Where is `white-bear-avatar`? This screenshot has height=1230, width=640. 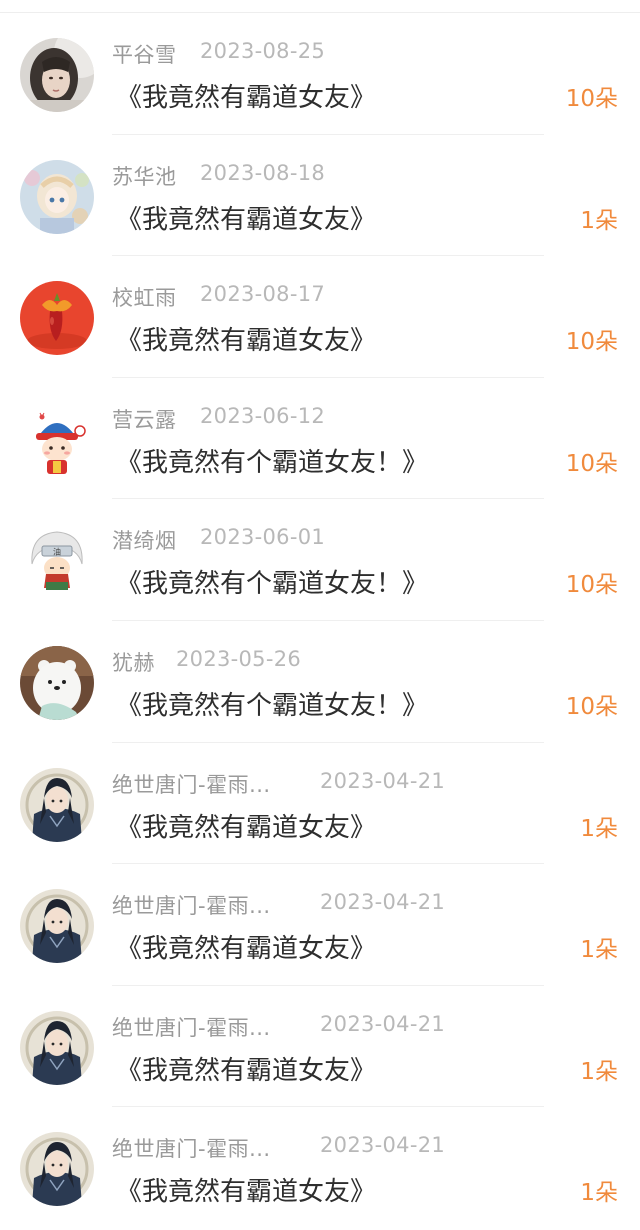
white-bear-avatar is located at coordinates (57, 682).